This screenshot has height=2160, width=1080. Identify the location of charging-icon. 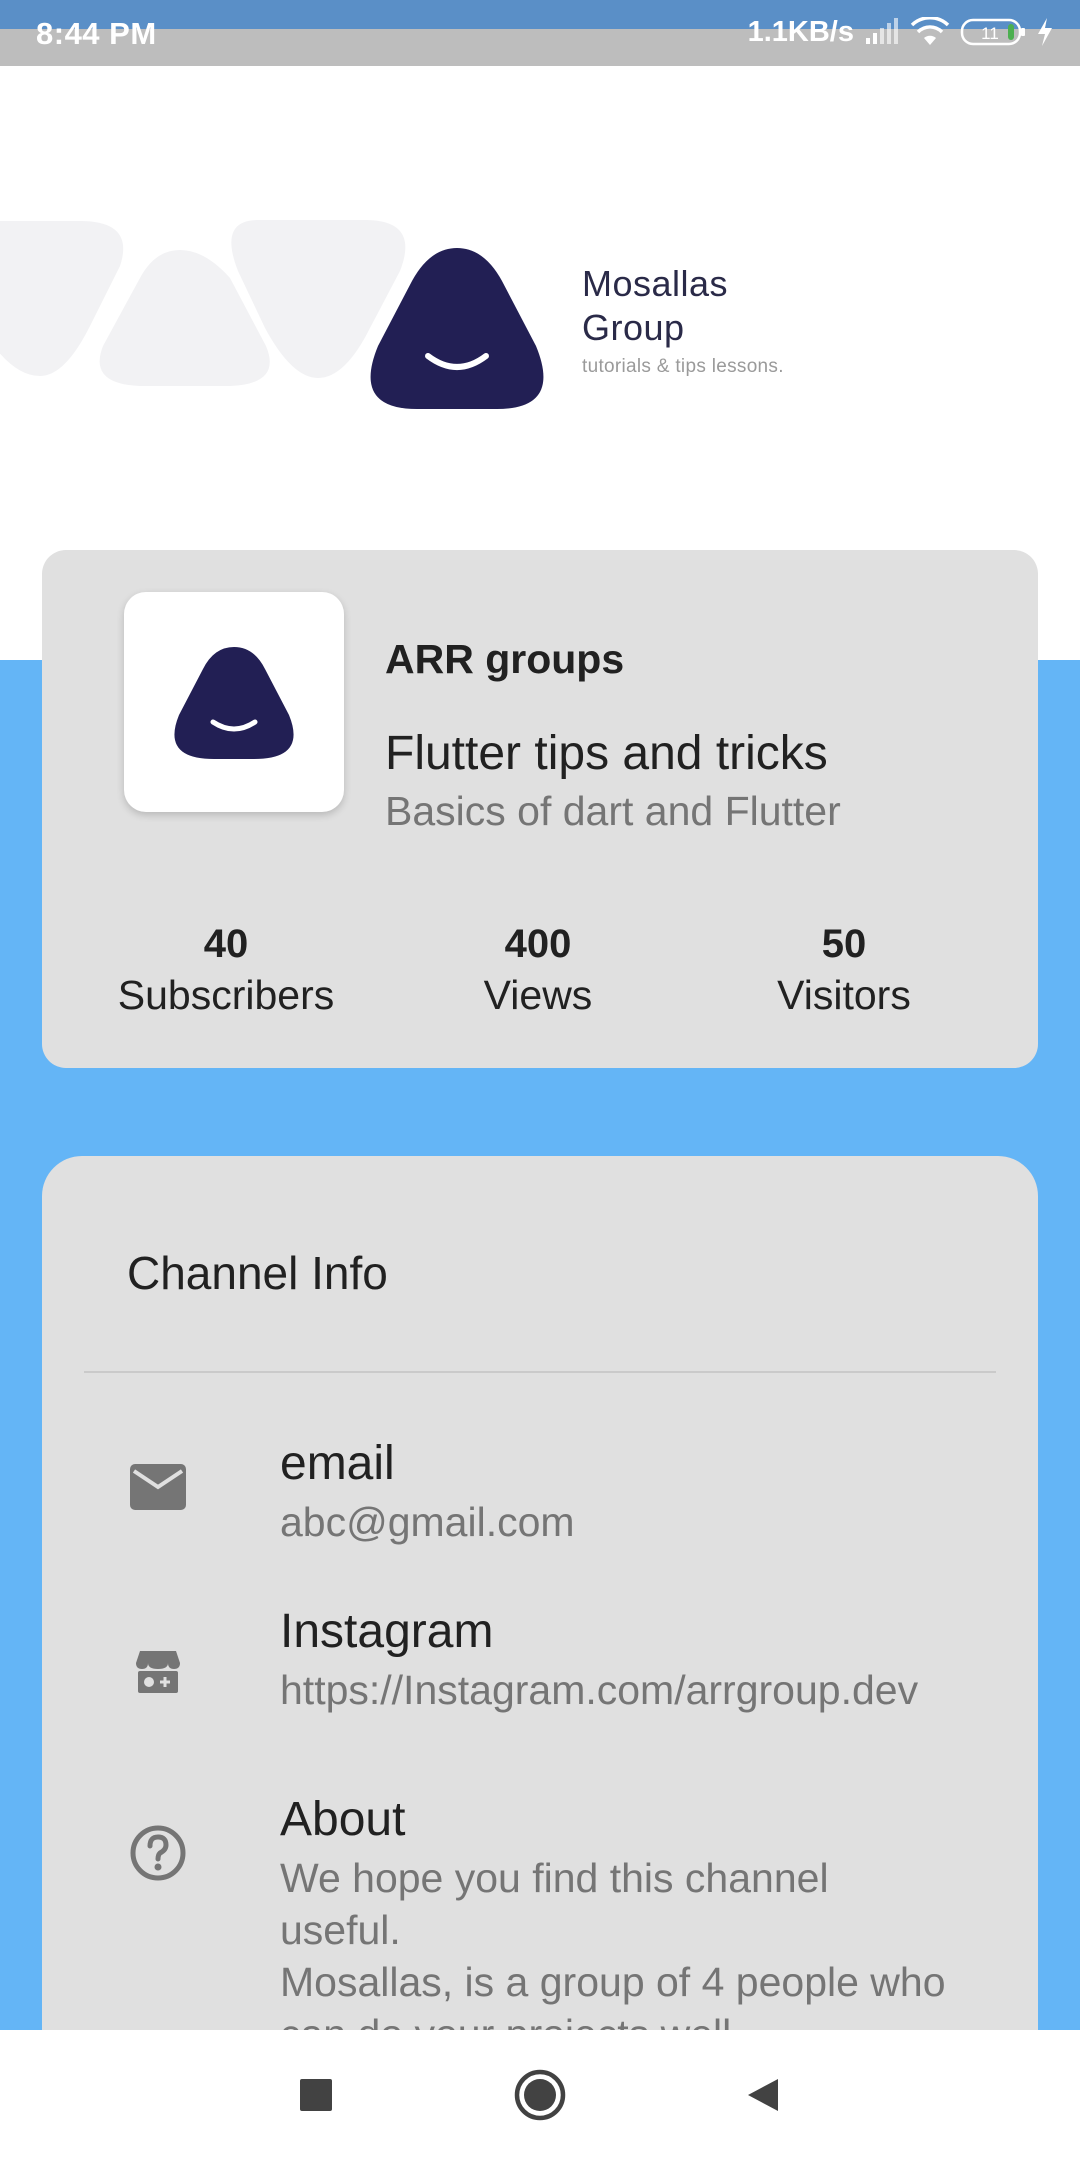
(1045, 32).